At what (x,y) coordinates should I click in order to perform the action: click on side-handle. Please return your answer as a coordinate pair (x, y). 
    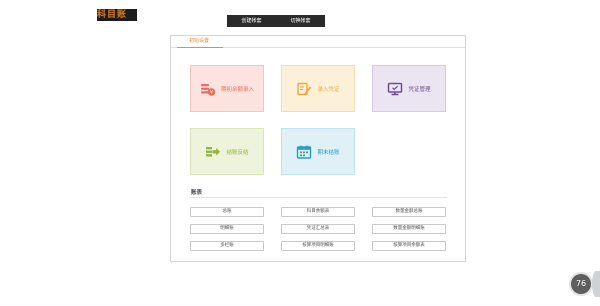
    Looking at the image, I should click on (596, 284).